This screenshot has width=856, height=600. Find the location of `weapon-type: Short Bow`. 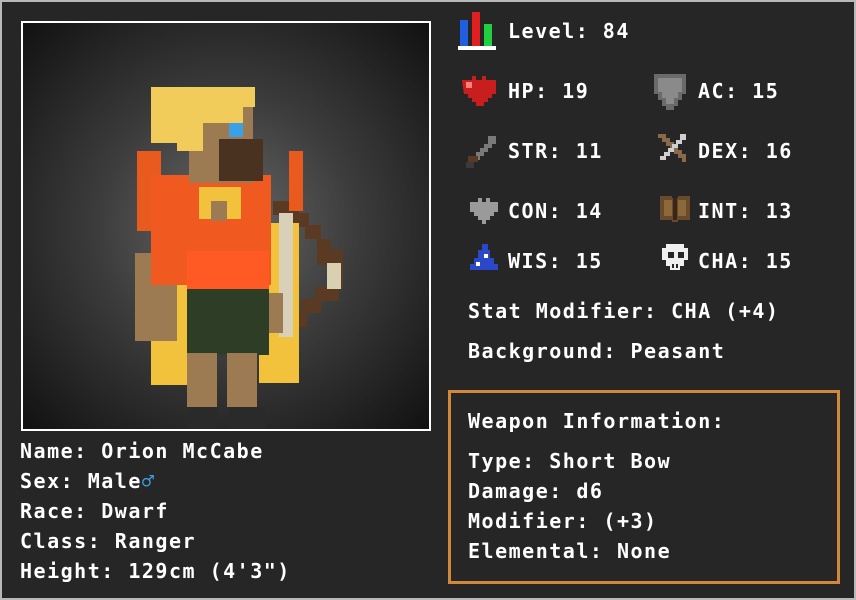

weapon-type: Short Bow is located at coordinates (610, 461).